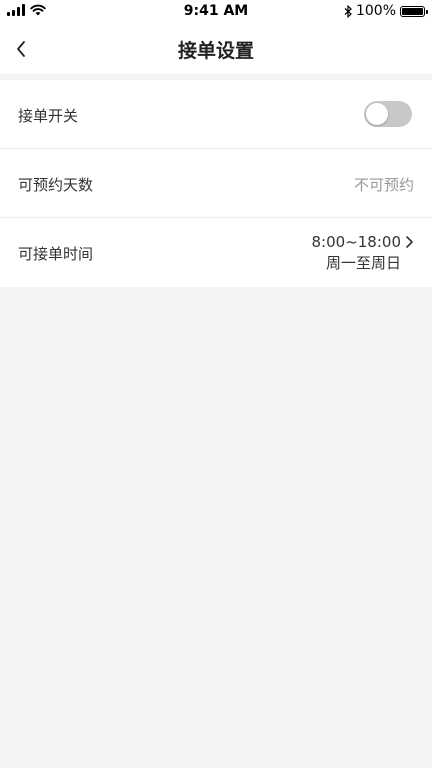 The height and width of the screenshot is (768, 432). Describe the element at coordinates (216, 12) in the screenshot. I see `status-bar: 9:41 AM 100%` at that location.